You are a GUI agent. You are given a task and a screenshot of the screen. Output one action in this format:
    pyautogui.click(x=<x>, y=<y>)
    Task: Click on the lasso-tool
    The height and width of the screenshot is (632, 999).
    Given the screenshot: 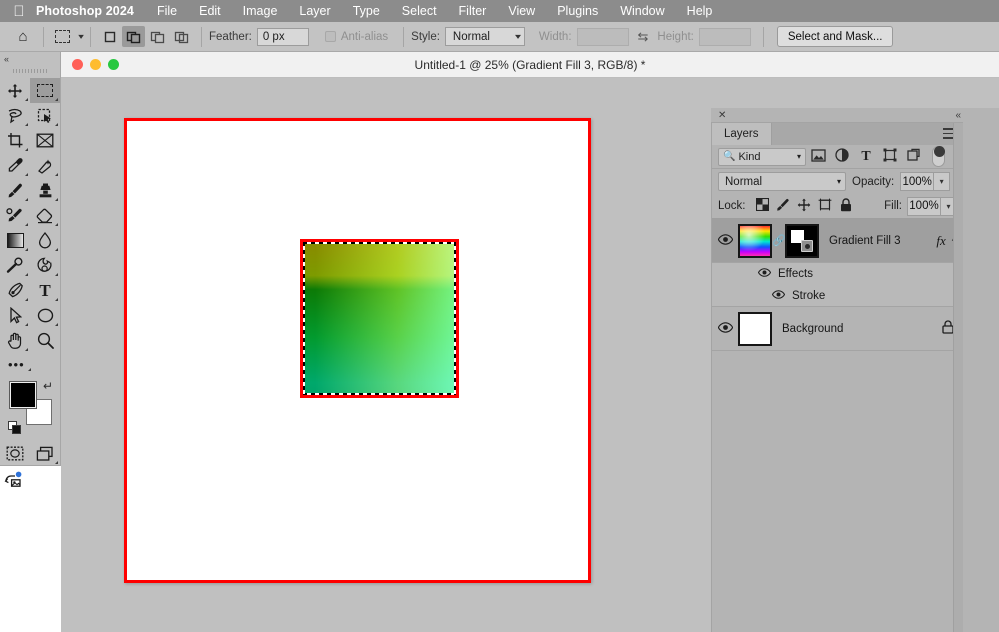 What is the action you would take?
    pyautogui.click(x=15, y=115)
    